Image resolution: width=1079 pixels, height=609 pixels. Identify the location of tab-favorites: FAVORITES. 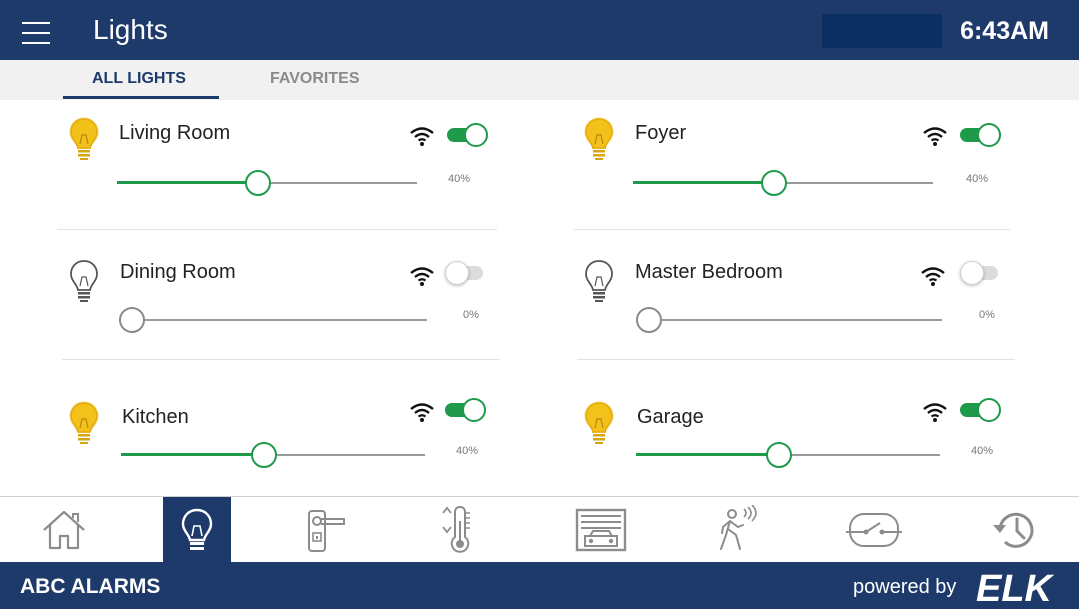
(315, 79).